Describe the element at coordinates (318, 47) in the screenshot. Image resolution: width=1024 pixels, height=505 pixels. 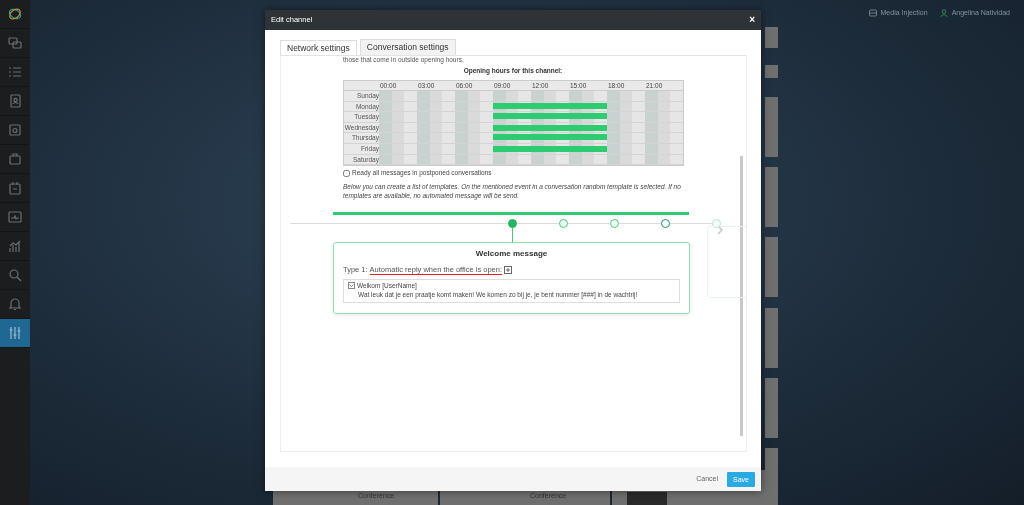
I see `tab: Network settings` at that location.